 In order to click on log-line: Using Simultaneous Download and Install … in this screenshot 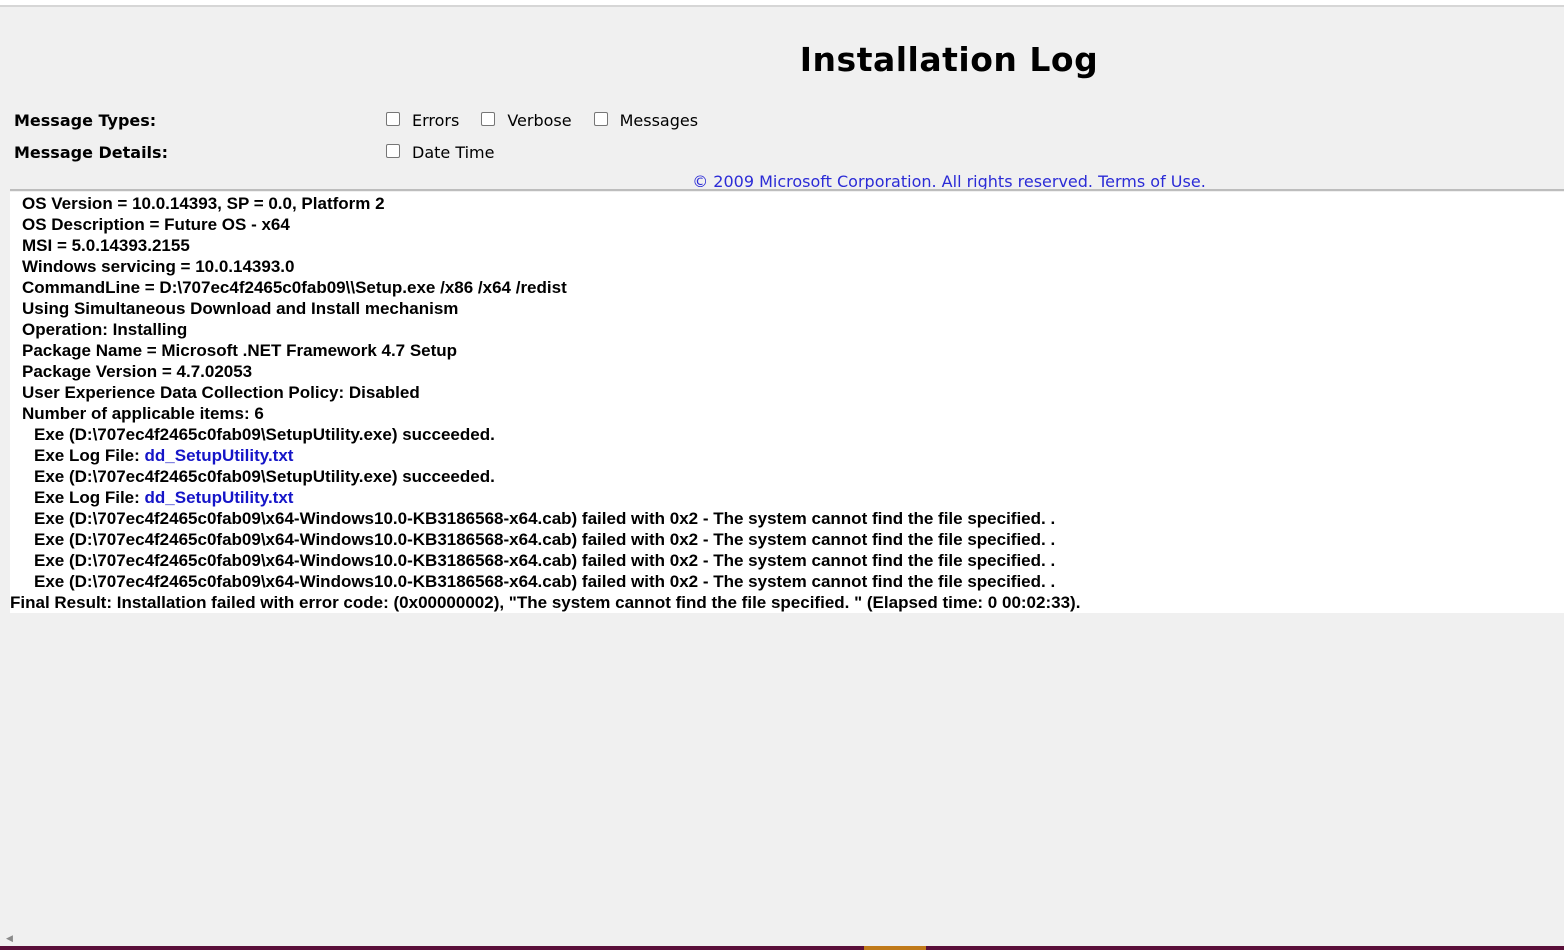, I will do `click(240, 308)`.